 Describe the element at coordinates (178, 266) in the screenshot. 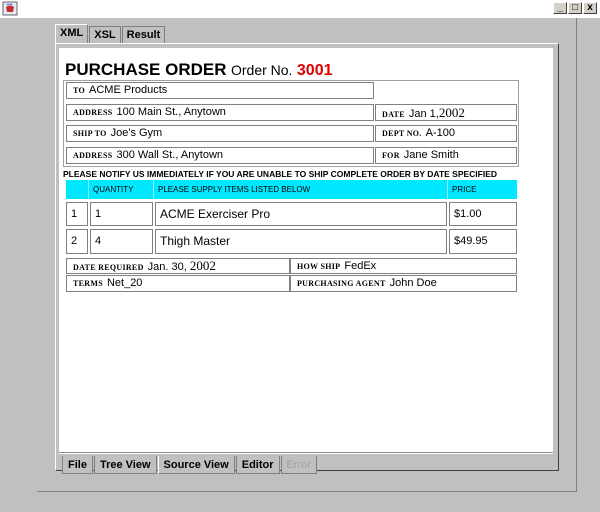

I see `date-required-field: DATE REQUIRED Jan. 30, 2002` at that location.